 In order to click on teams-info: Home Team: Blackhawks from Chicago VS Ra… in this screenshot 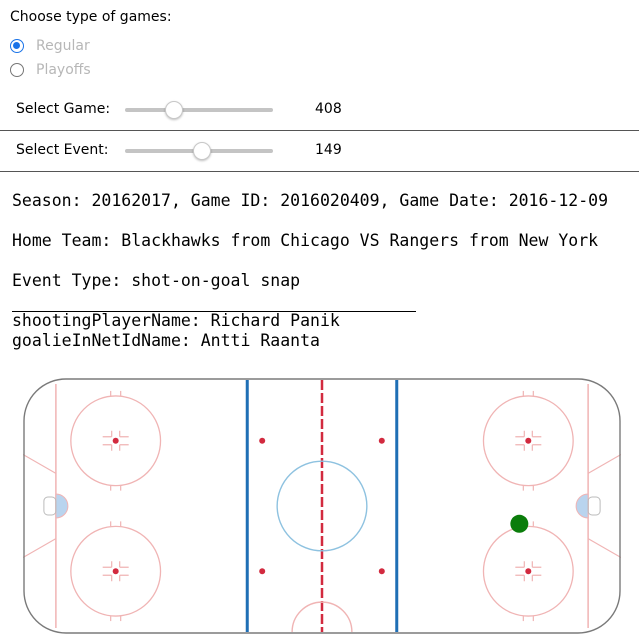, I will do `click(305, 240)`.